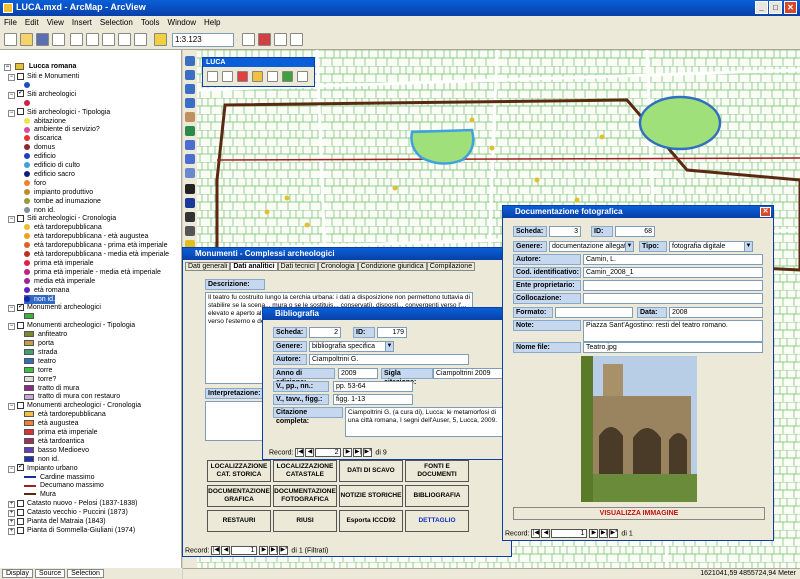 The height and width of the screenshot is (579, 800). Describe the element at coordinates (32, 21) in the screenshot. I see `menu-edit: Edit` at that location.